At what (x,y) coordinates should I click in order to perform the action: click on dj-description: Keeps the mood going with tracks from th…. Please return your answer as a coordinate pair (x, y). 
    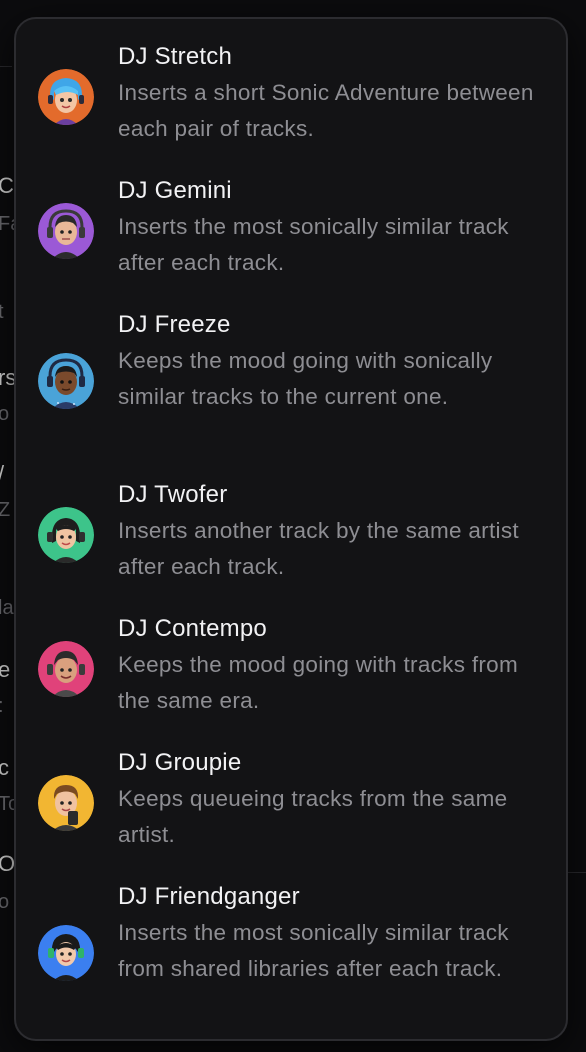
    Looking at the image, I should click on (318, 682).